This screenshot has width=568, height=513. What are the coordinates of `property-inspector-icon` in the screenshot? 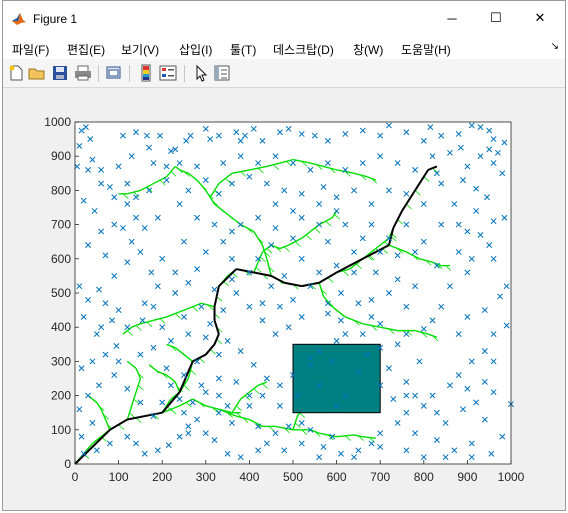 It's located at (222, 73).